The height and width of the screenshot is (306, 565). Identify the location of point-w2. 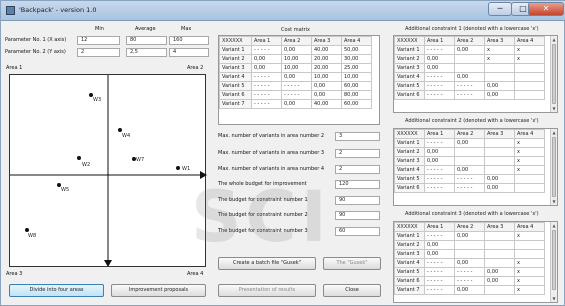
(79, 158).